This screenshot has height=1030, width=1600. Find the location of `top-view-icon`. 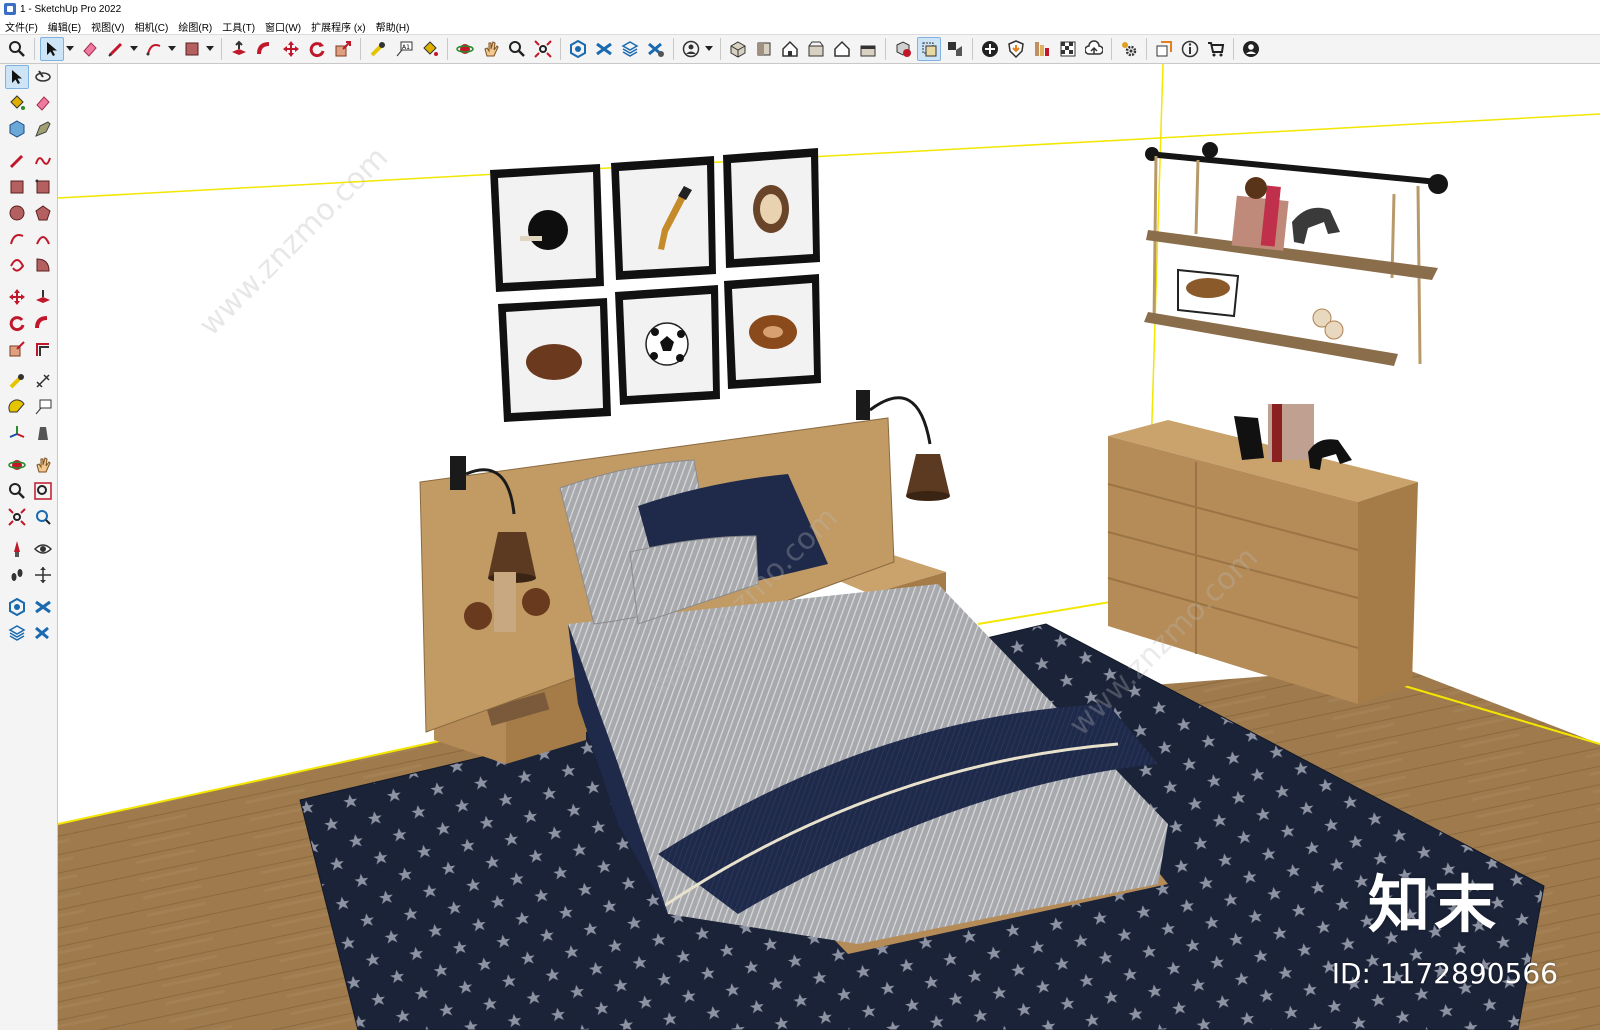

top-view-icon is located at coordinates (764, 49).